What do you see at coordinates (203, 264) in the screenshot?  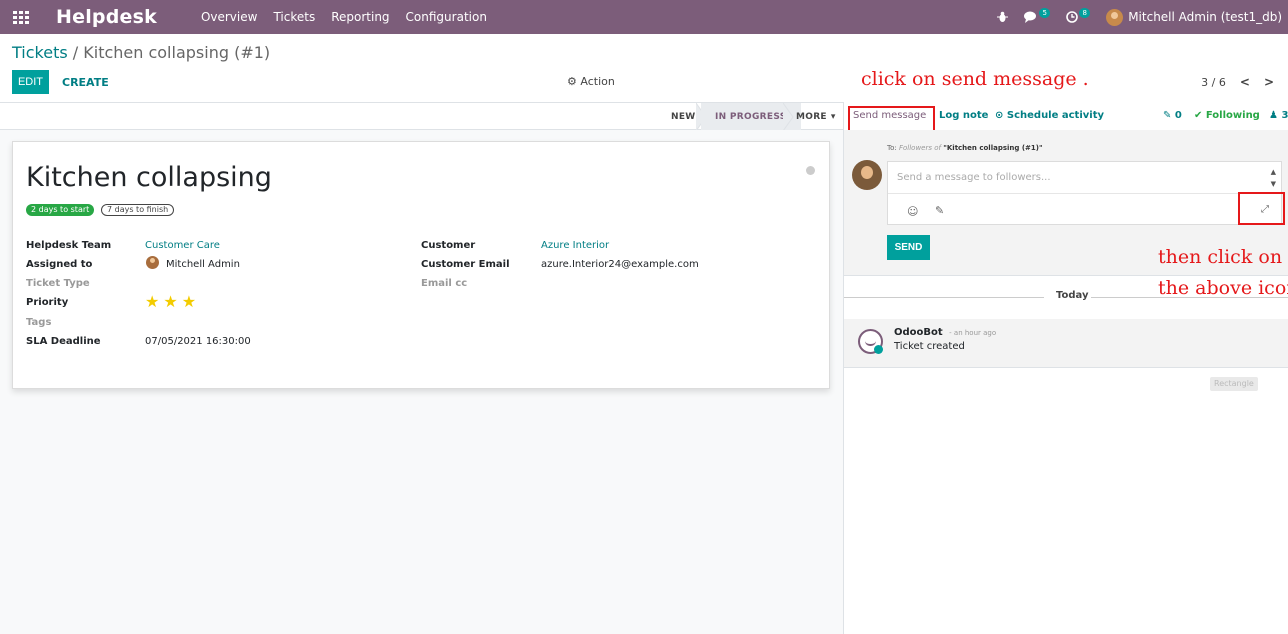 I see `value-assigned-to: Mitchell Admin` at bounding box center [203, 264].